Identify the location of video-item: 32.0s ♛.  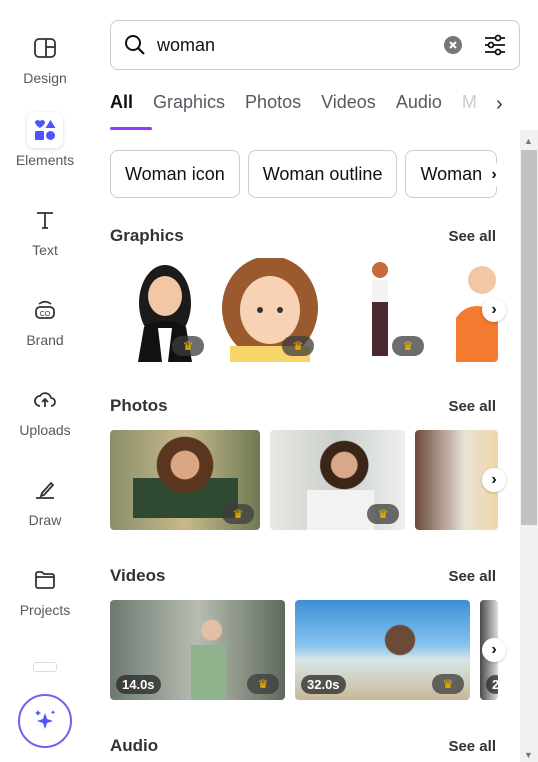
(382, 650).